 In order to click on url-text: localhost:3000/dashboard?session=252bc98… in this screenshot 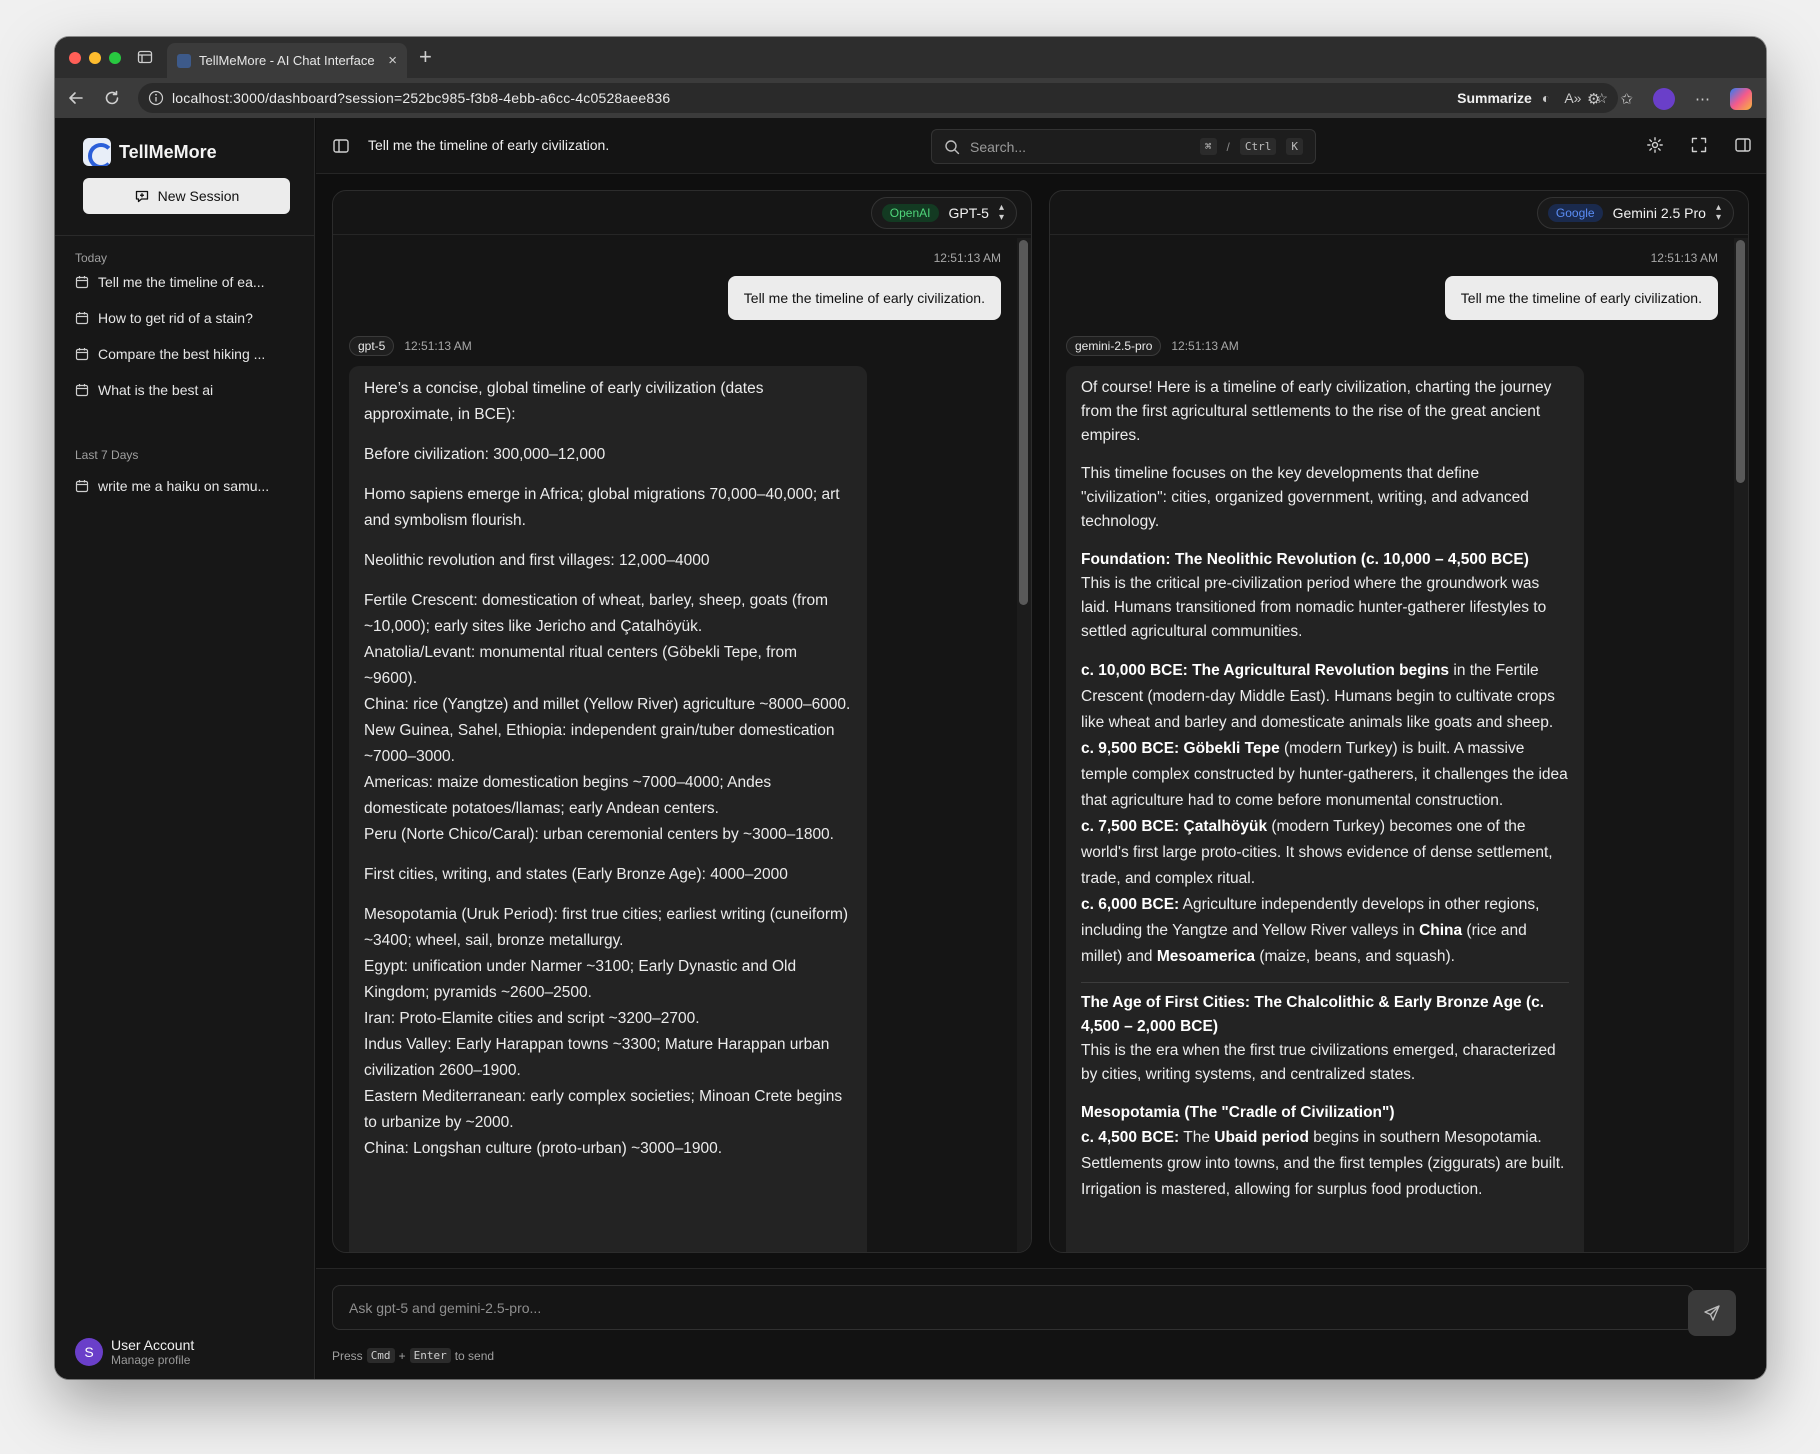, I will do `click(421, 98)`.